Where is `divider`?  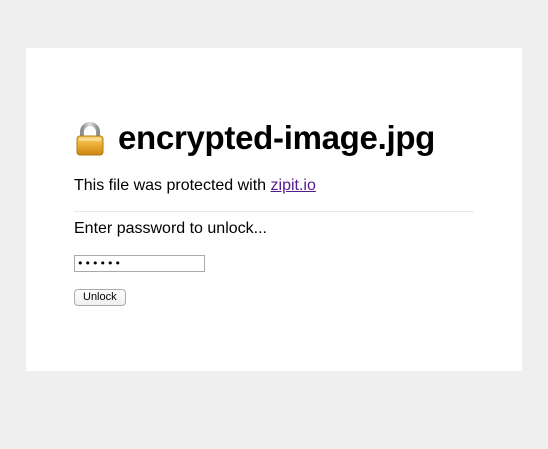 divider is located at coordinates (274, 211).